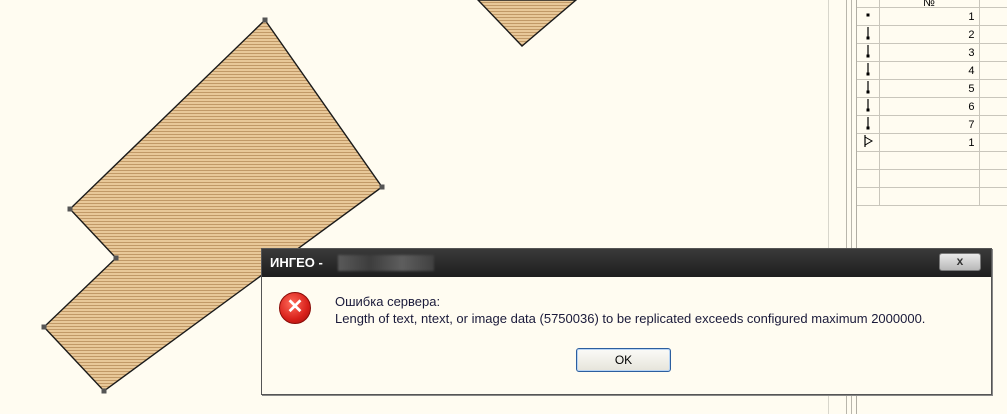 The image size is (1007, 414). I want to click on polygon-parcel-top, so click(527, 23).